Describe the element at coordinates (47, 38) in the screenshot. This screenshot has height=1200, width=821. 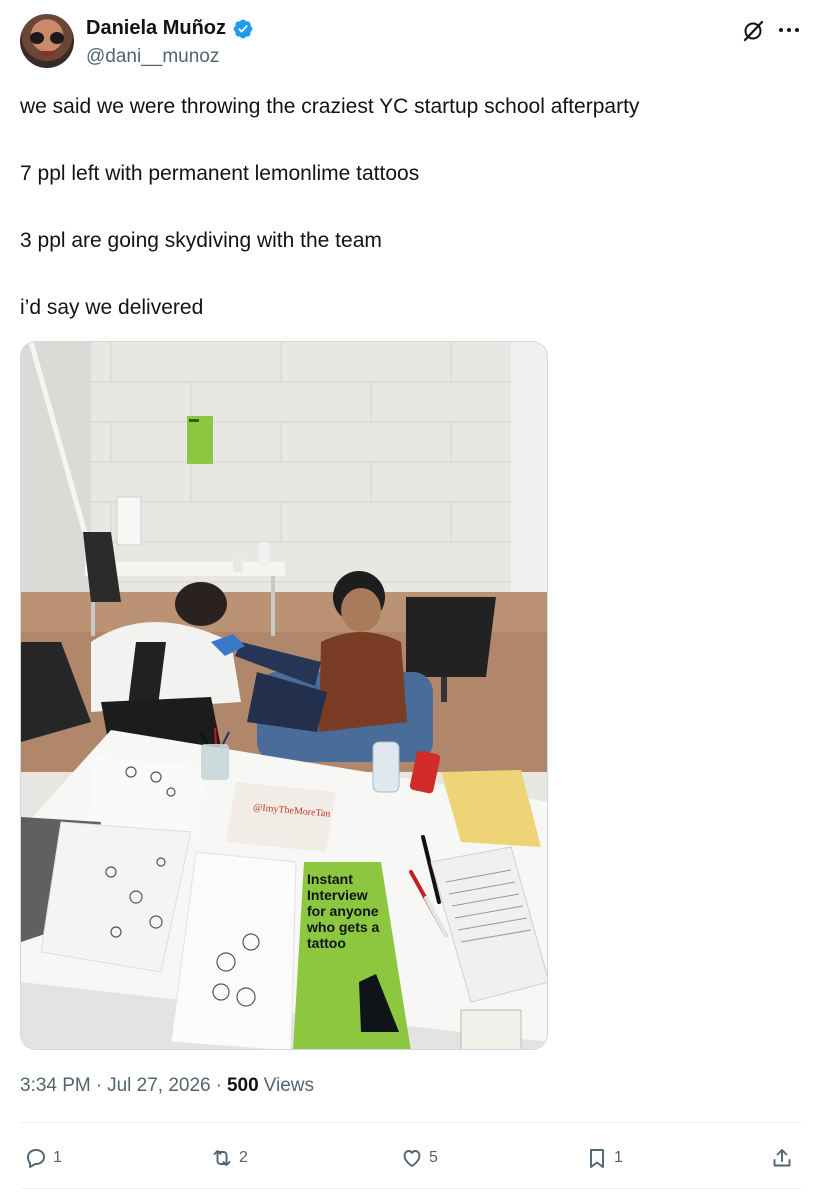
I see `avatar-glasses` at that location.